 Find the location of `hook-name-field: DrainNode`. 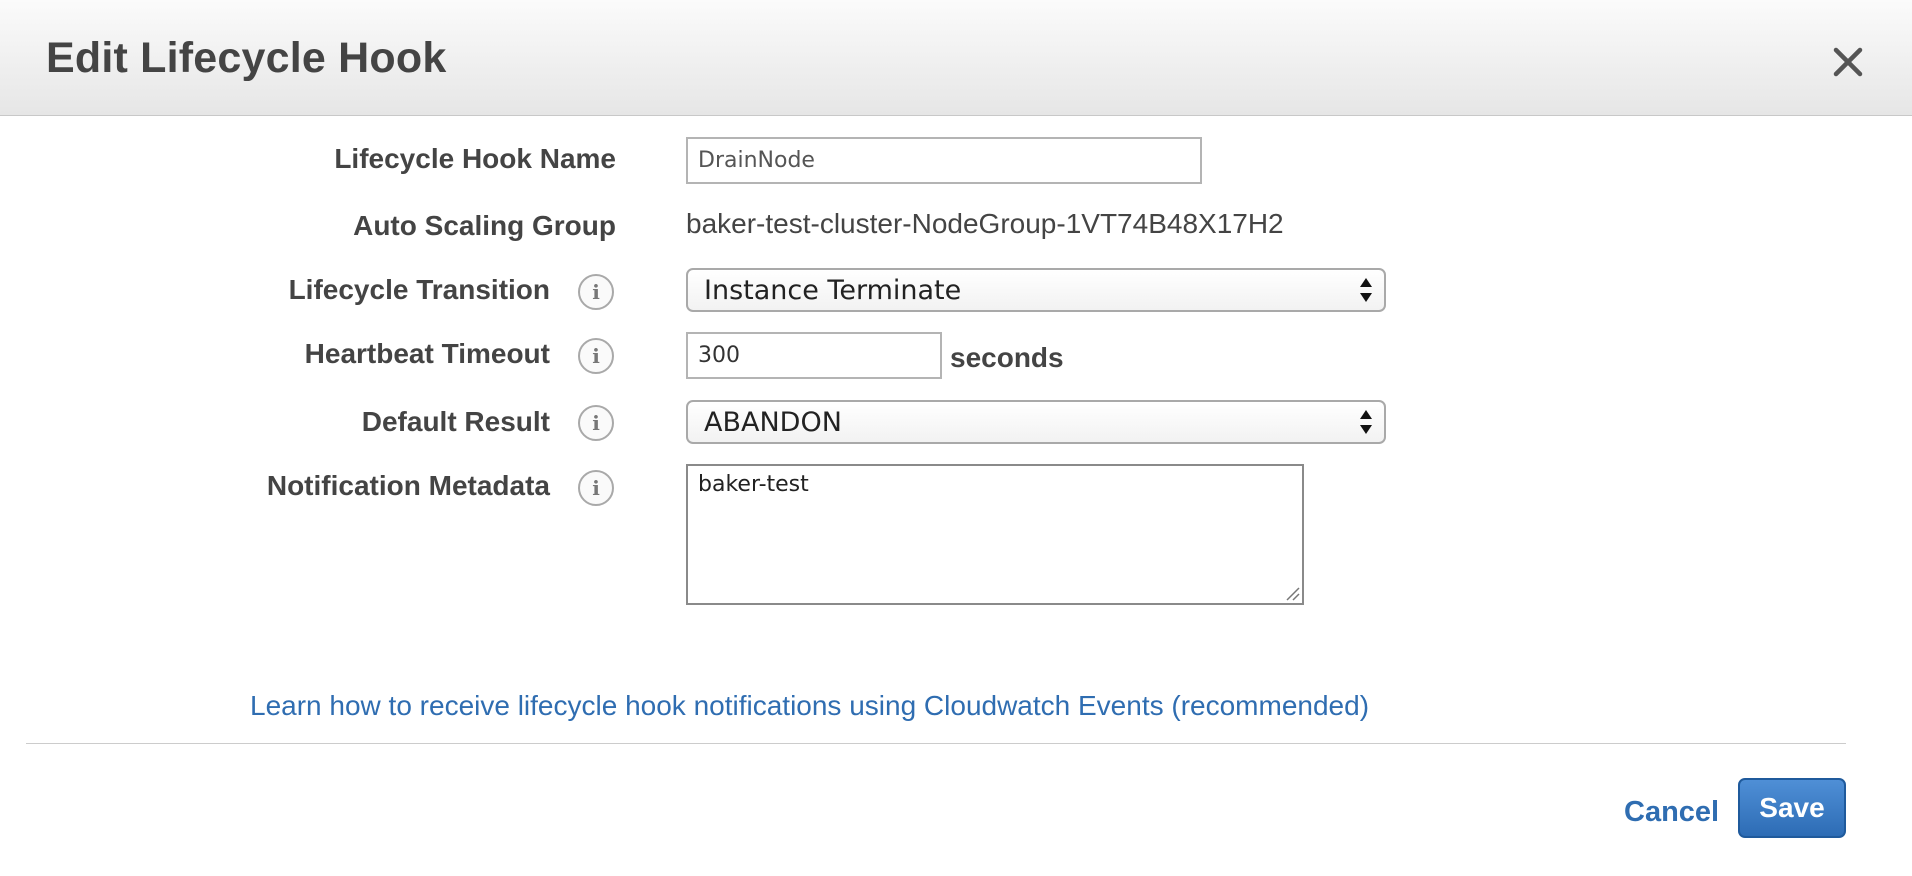

hook-name-field: DrainNode is located at coordinates (944, 160).